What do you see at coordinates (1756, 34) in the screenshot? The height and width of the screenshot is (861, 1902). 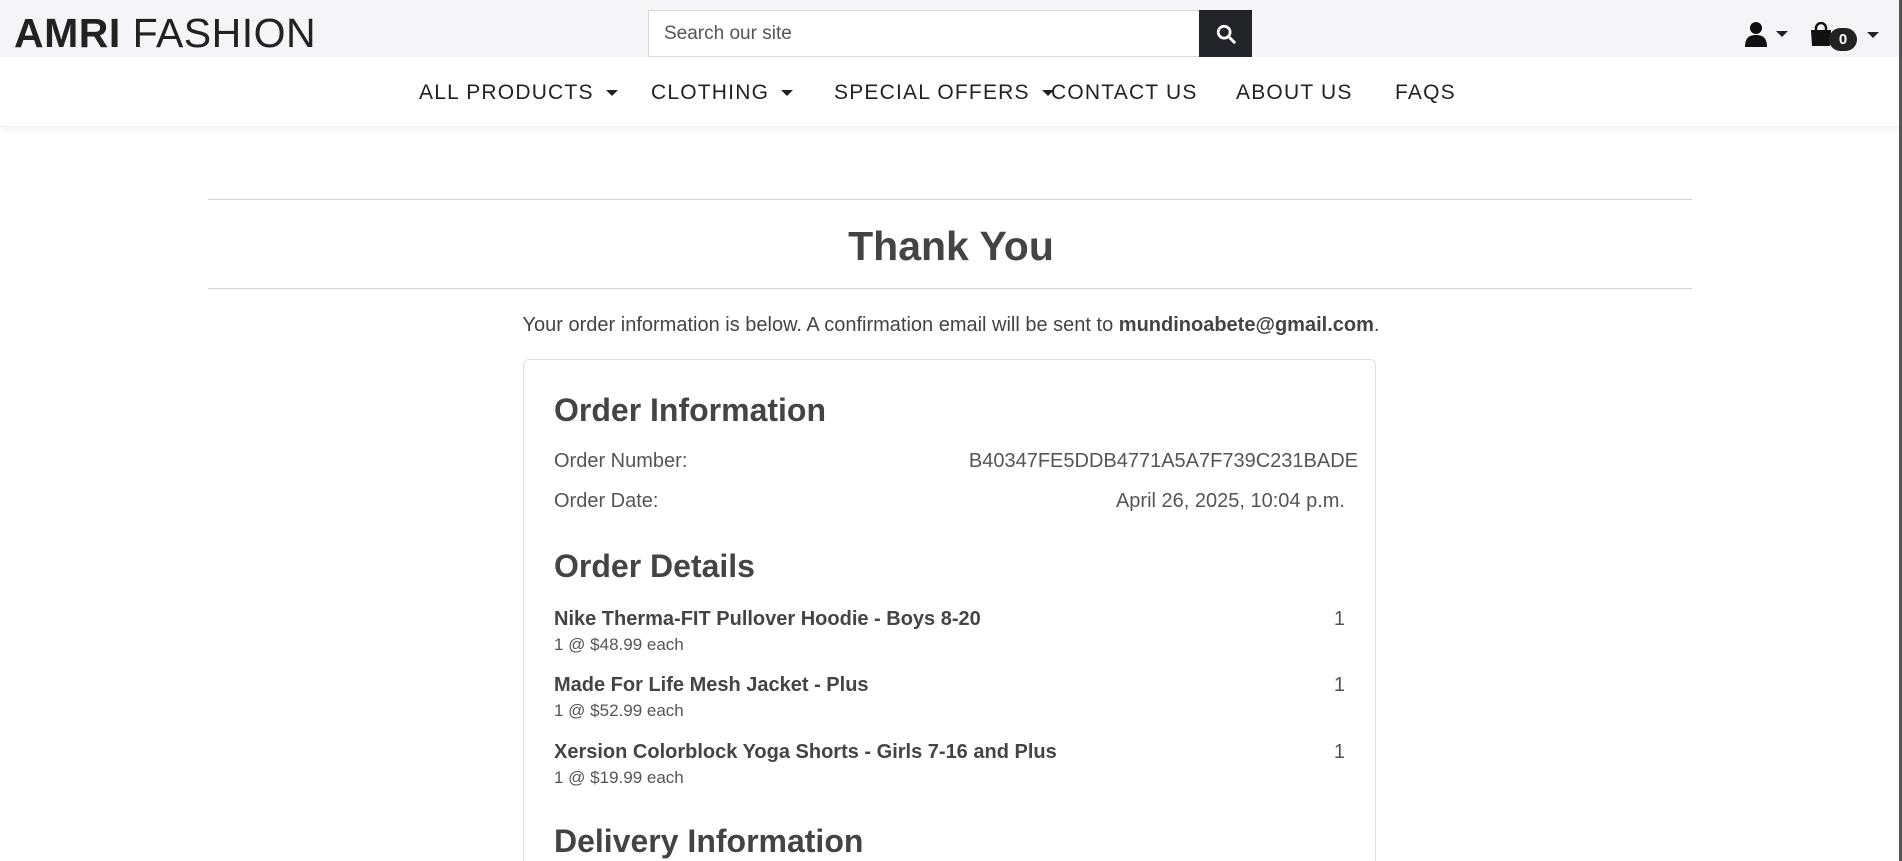 I see `user-icon` at bounding box center [1756, 34].